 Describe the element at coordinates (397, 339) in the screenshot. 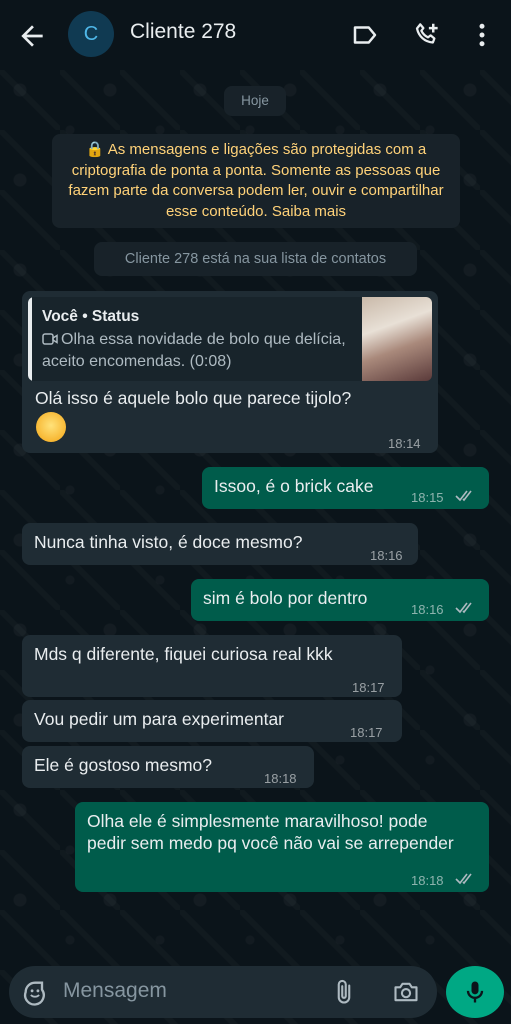

I see `status-thumbnail` at that location.